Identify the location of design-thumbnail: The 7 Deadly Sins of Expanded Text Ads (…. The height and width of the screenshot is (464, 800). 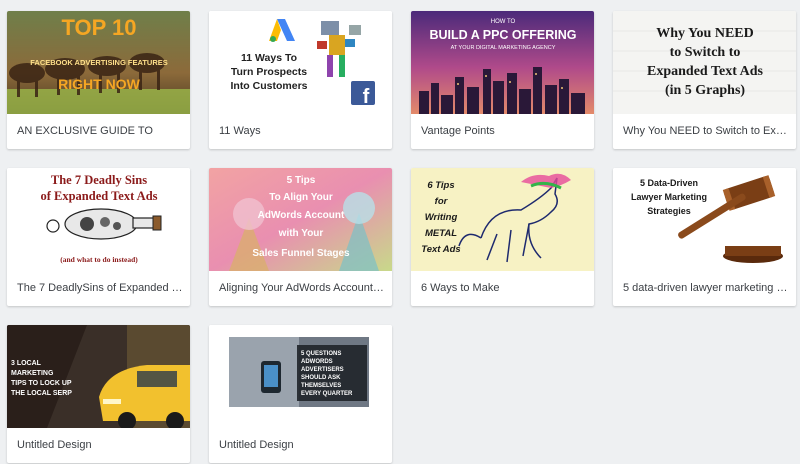
(98, 219).